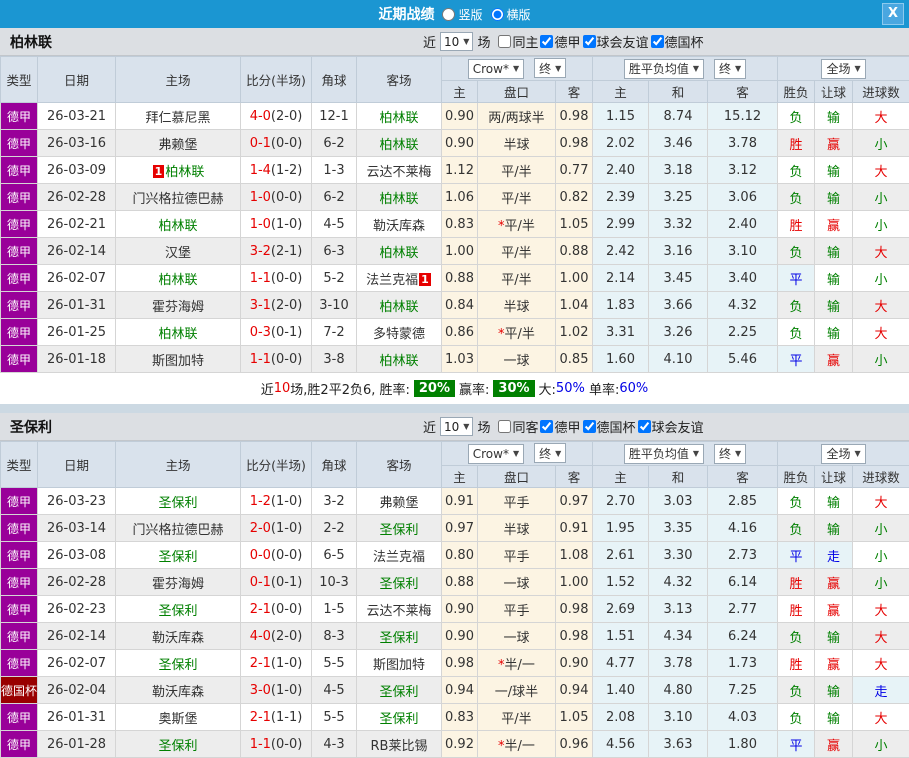  I want to click on away-win-odds-cell: 2.85, so click(743, 501).